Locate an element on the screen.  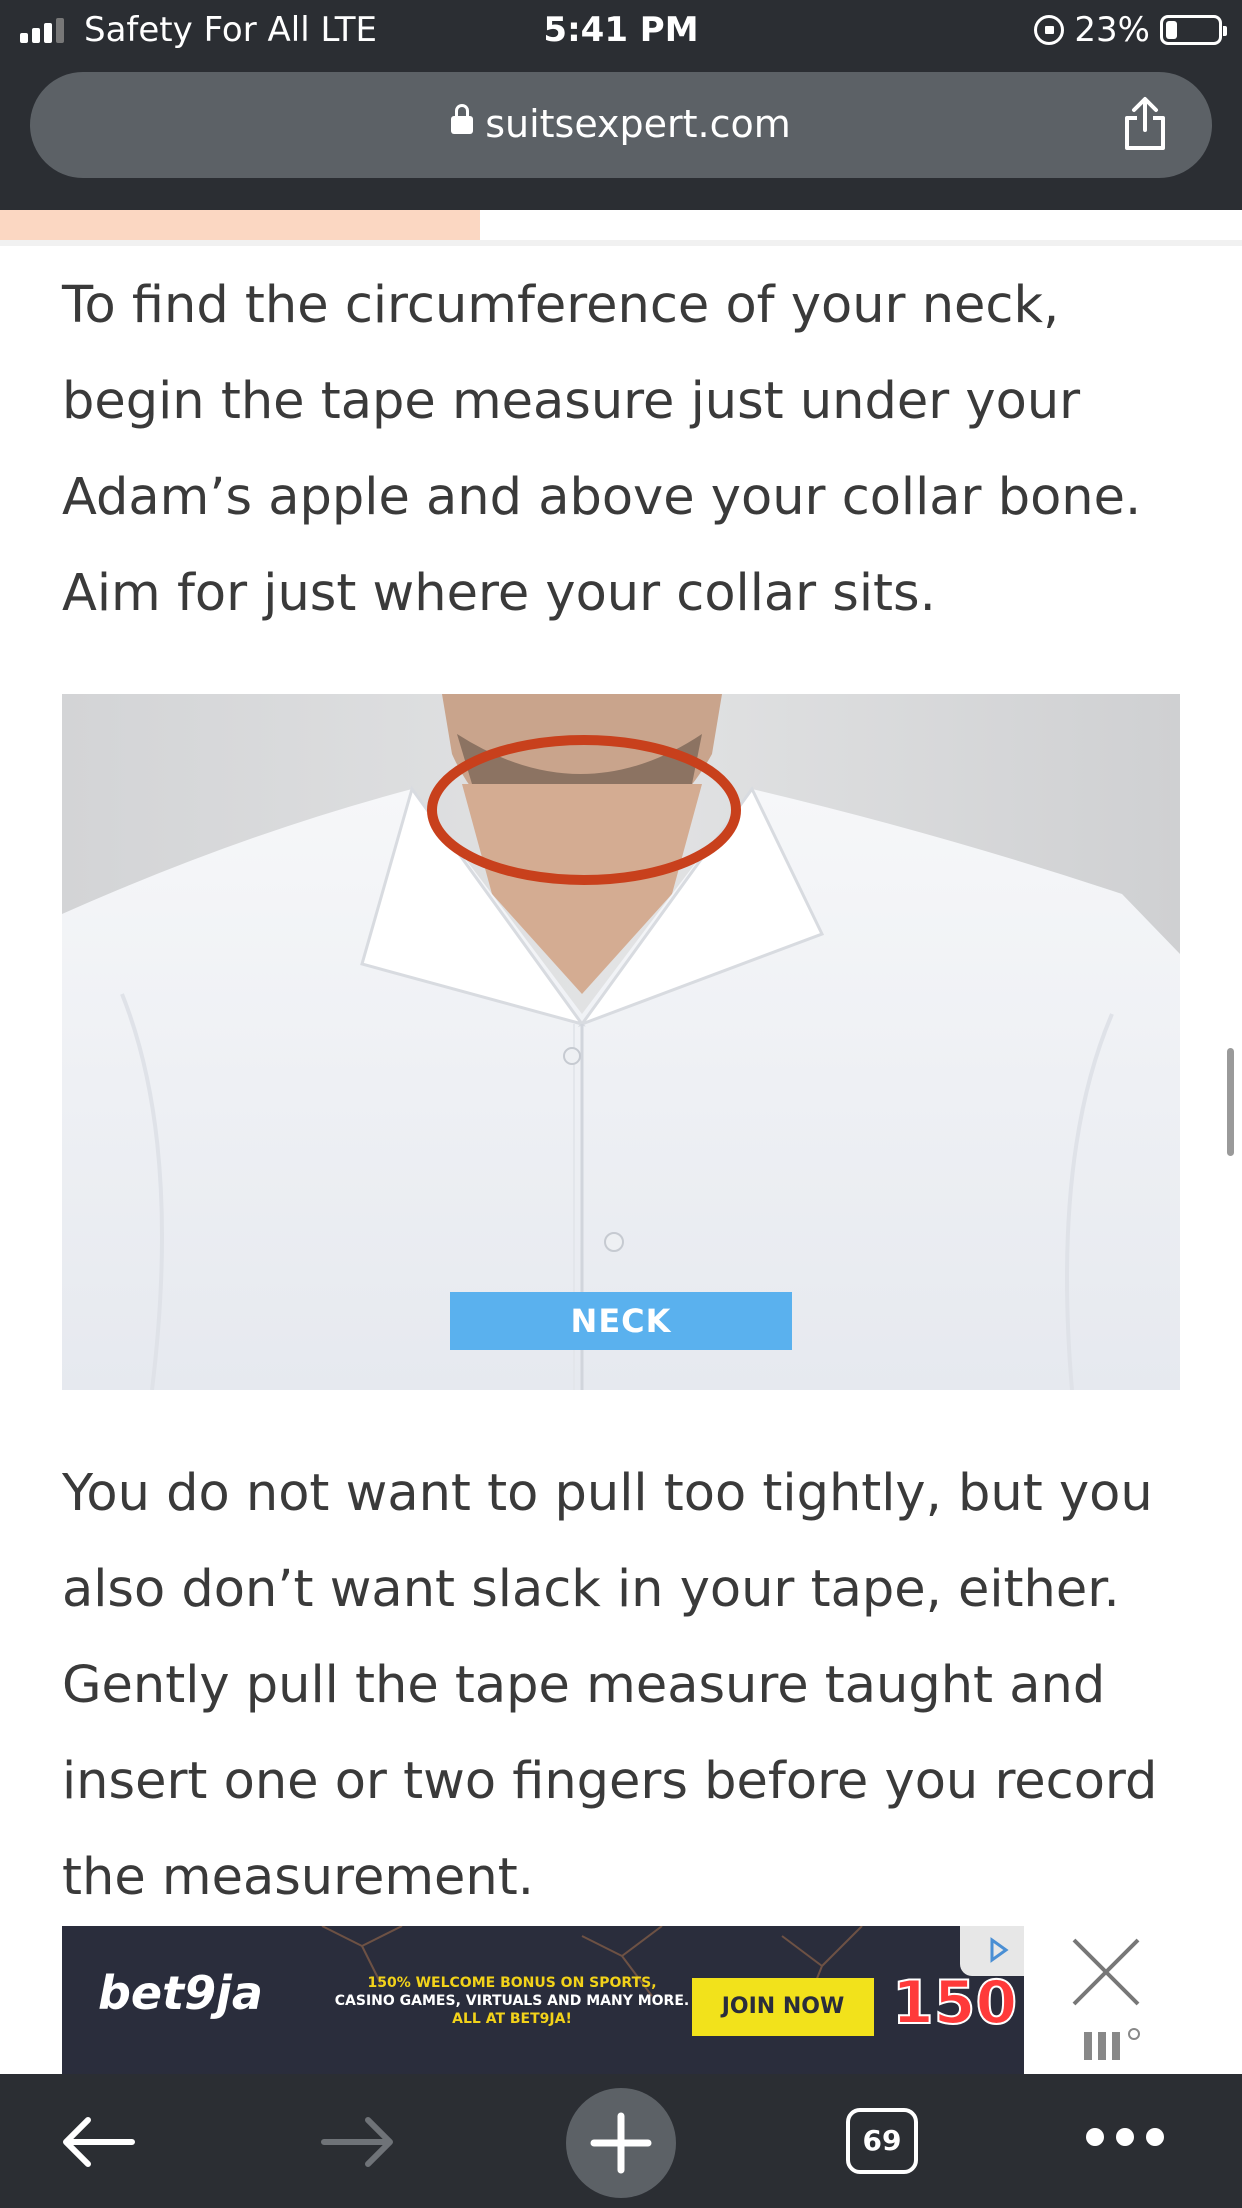
url-display: suitsexpert.com is located at coordinates (621, 124).